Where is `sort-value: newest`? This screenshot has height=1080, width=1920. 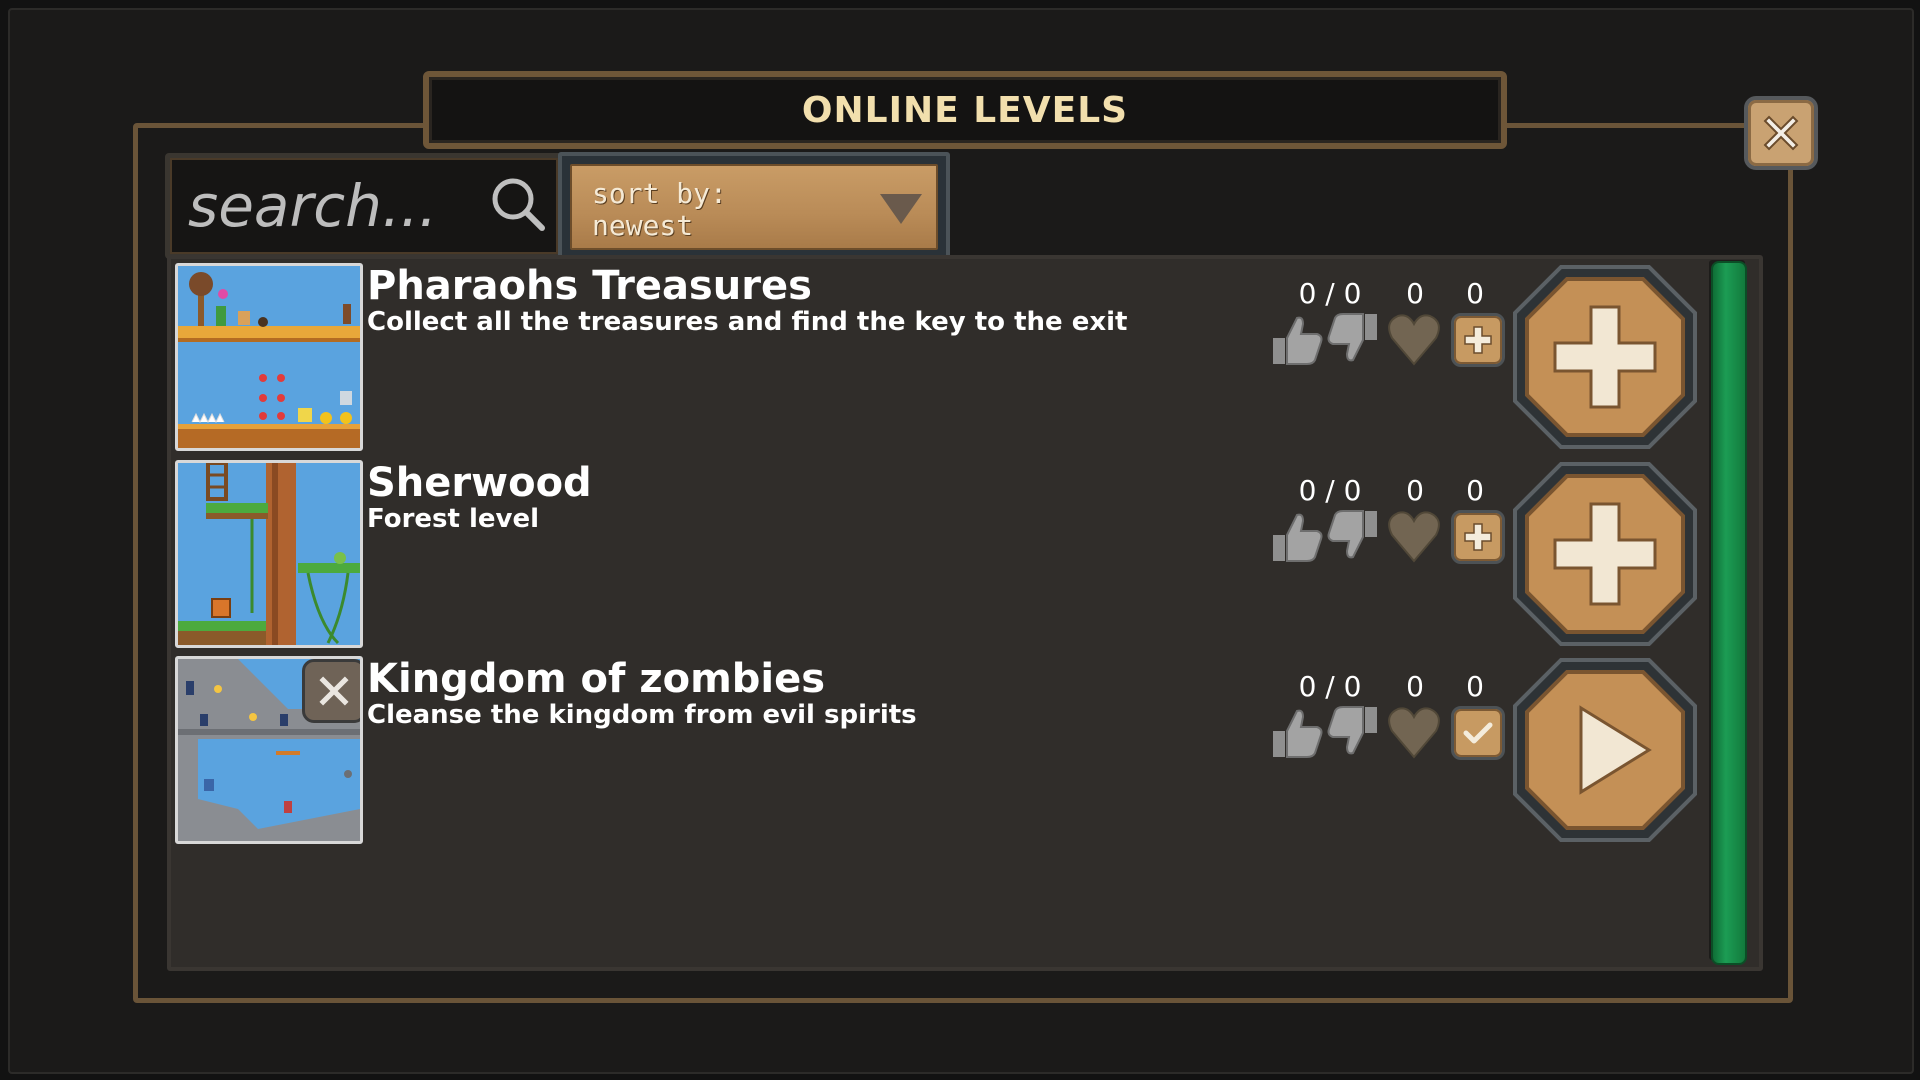 sort-value: newest is located at coordinates (643, 225).